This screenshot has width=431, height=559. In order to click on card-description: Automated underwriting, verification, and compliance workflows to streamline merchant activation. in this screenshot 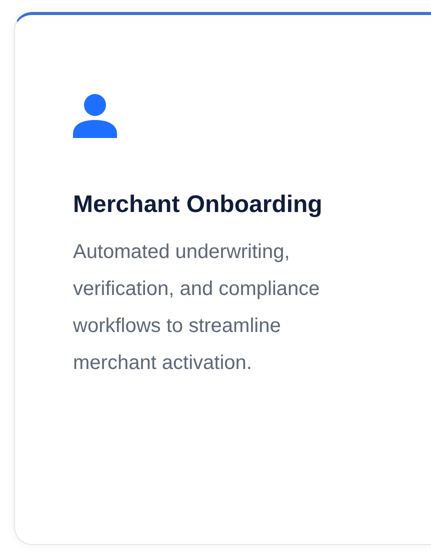, I will do `click(197, 308)`.